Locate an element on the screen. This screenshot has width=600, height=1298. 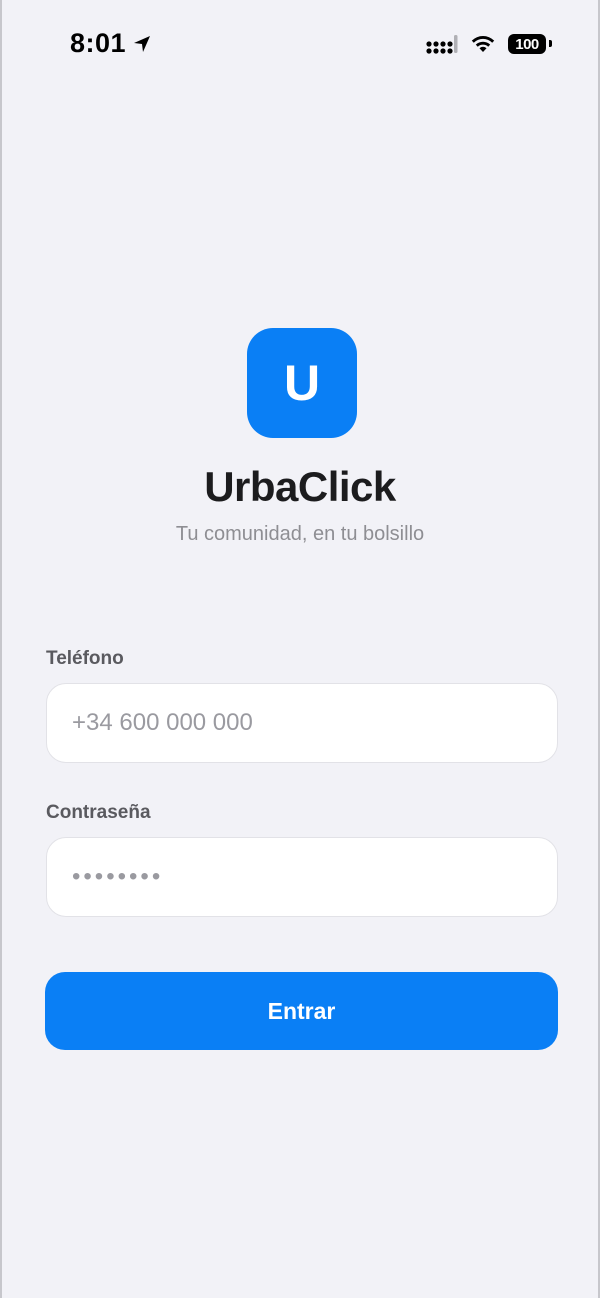
status-bar: 8:01 100 is located at coordinates (300, 44).